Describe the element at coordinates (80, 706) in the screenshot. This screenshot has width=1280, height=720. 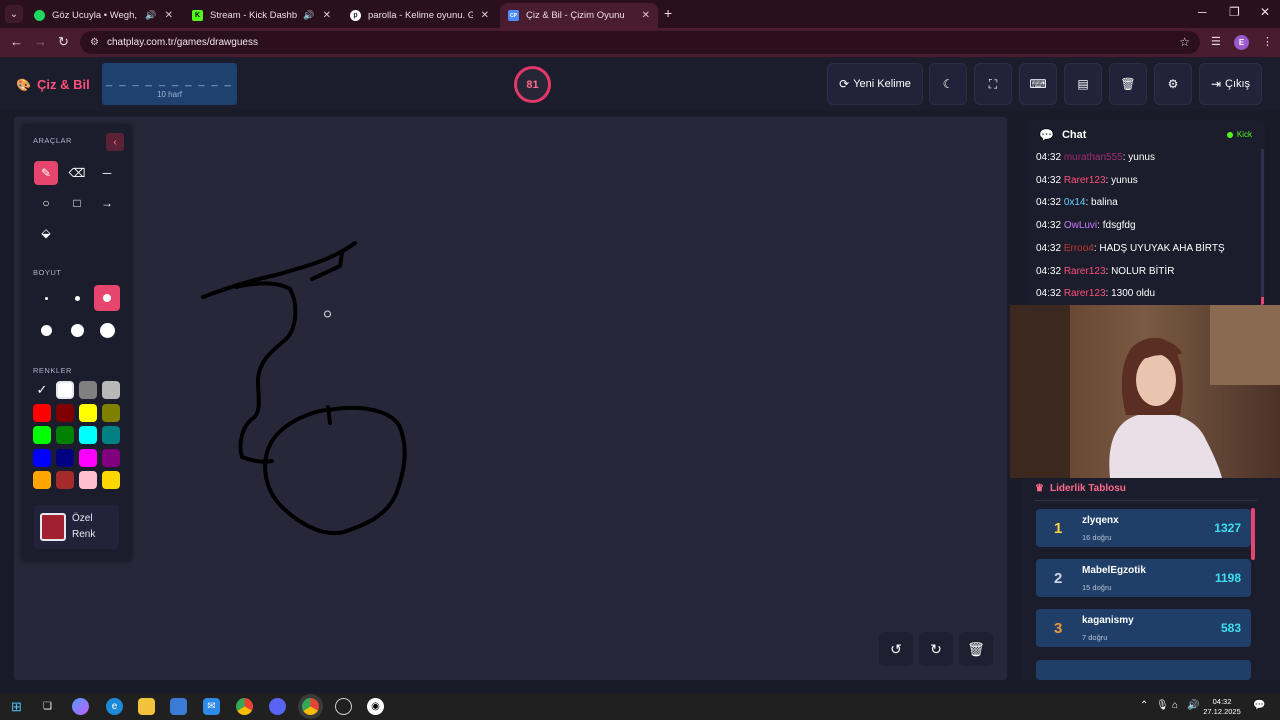
I see `copilot-icon` at that location.